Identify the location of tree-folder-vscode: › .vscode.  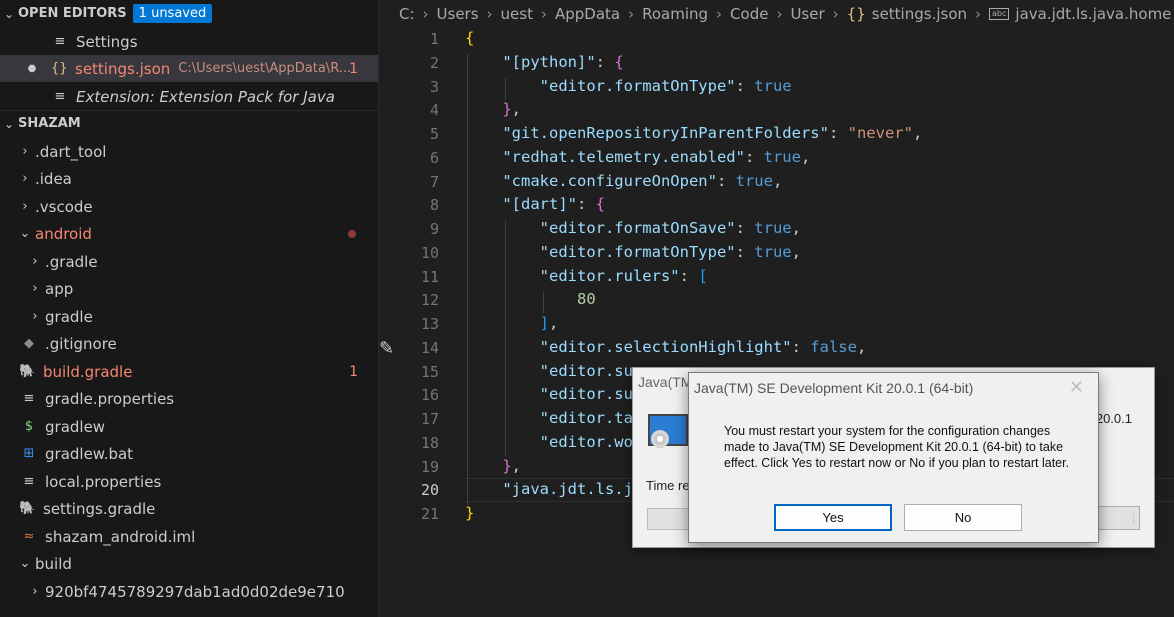
(189, 206).